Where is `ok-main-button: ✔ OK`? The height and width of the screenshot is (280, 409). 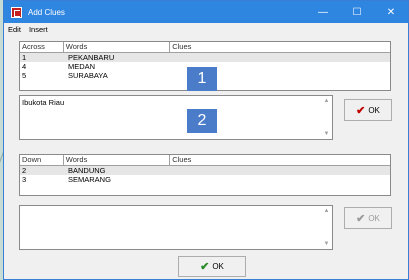
ok-main-button: ✔ OK is located at coordinates (212, 266).